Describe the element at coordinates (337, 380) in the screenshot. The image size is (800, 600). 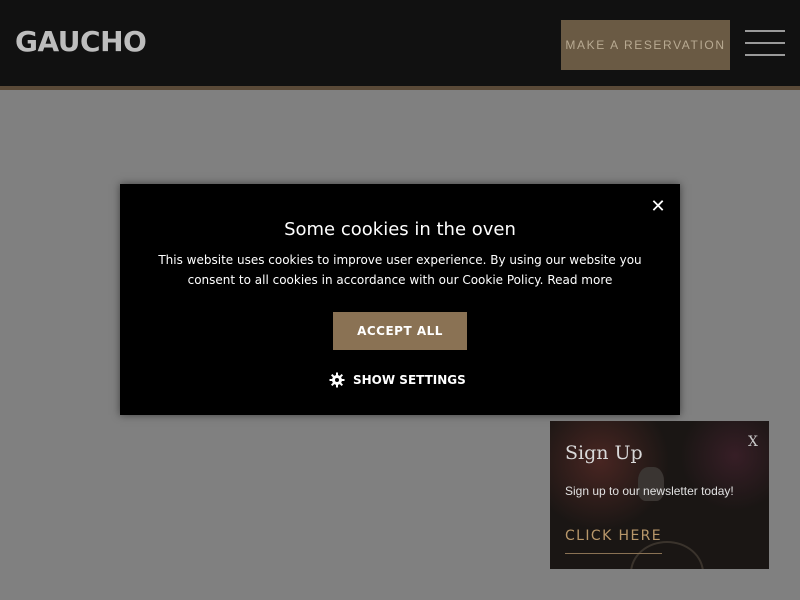
I see `gear-icon` at that location.